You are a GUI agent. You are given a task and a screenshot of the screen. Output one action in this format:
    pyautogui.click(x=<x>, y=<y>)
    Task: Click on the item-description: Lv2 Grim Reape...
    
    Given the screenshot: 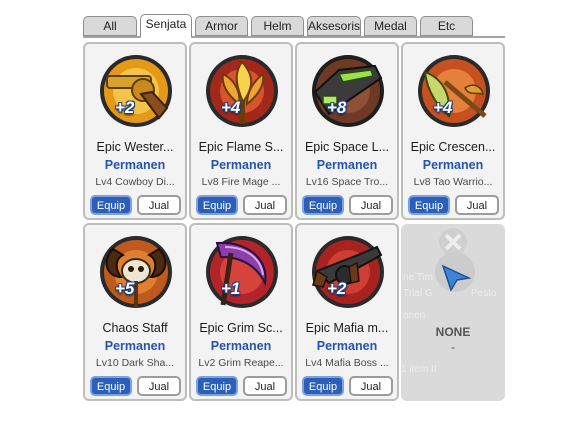 What is the action you would take?
    pyautogui.click(x=241, y=363)
    